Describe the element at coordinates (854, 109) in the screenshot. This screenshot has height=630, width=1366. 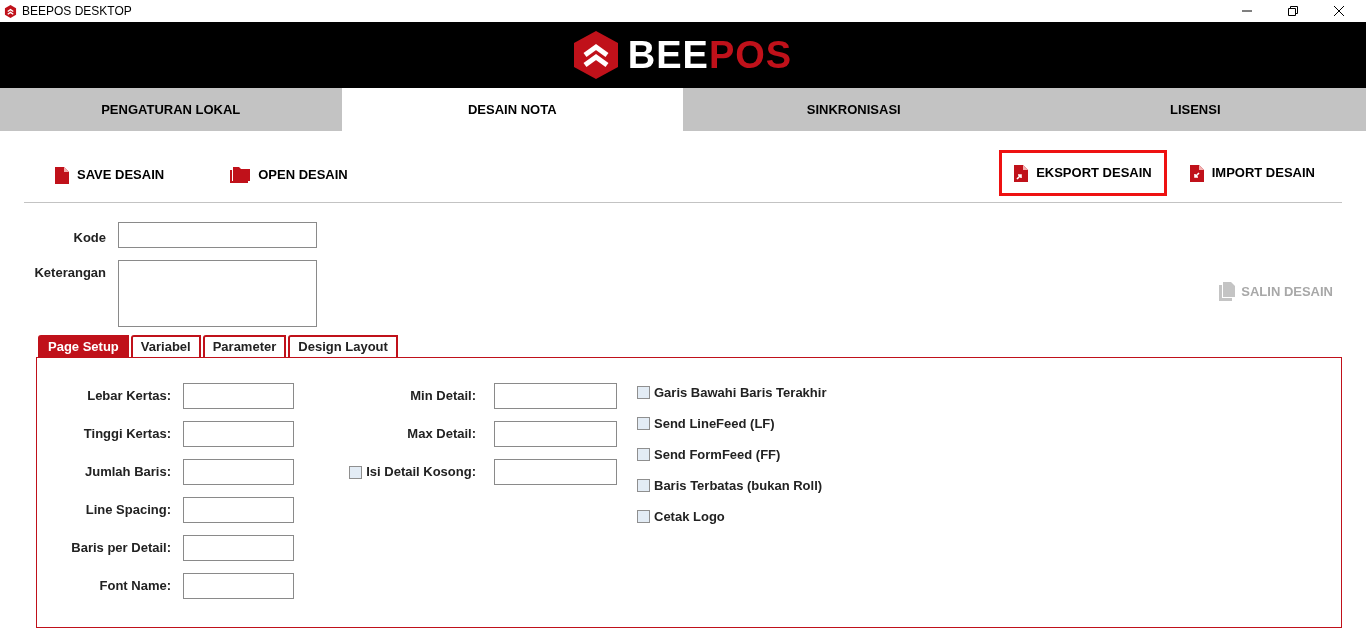
I see `main-tab: SINKRONISASI` at that location.